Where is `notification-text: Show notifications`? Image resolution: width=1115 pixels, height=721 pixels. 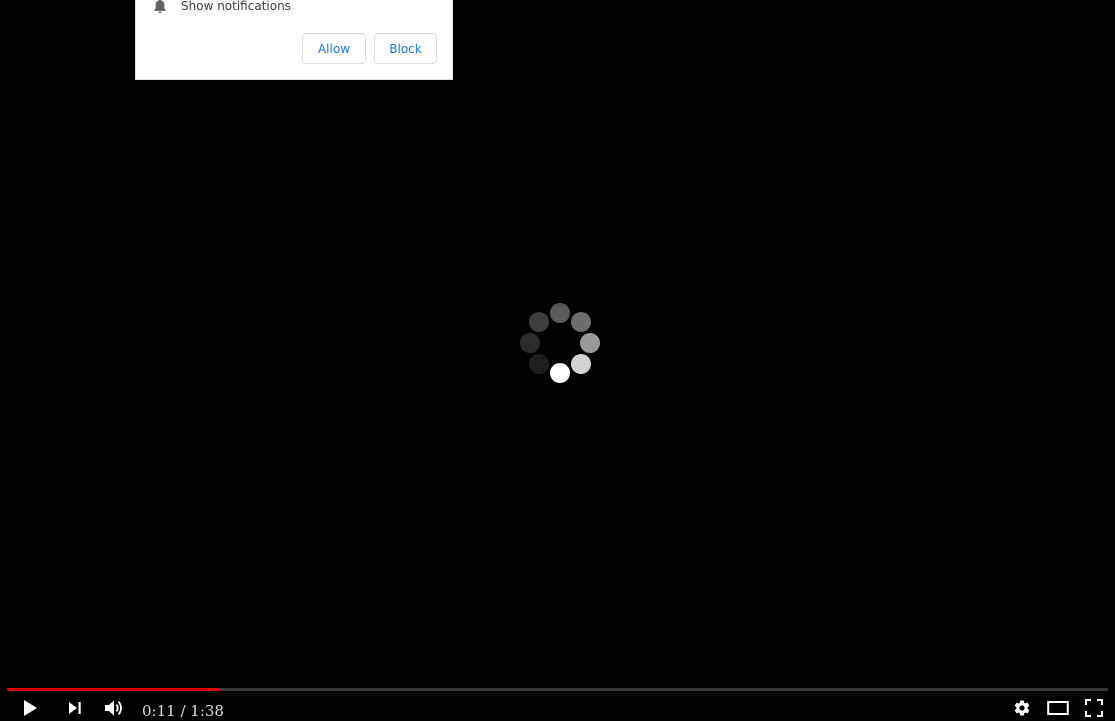 notification-text: Show notifications is located at coordinates (236, 6).